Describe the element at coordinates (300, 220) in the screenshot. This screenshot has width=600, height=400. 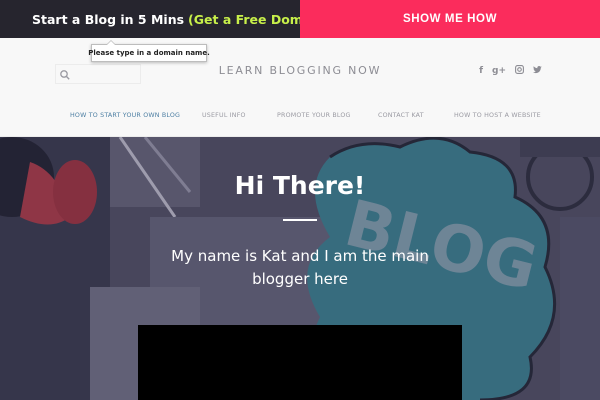
I see `hero-divider` at that location.